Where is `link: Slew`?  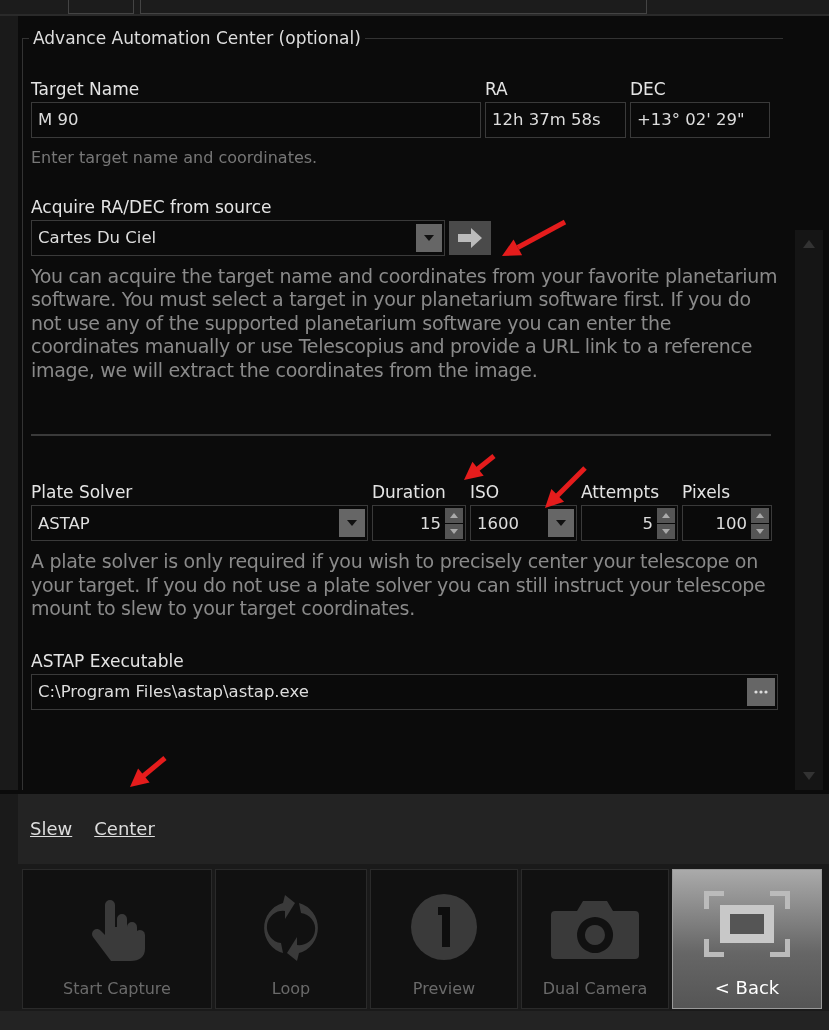 link: Slew is located at coordinates (51, 829).